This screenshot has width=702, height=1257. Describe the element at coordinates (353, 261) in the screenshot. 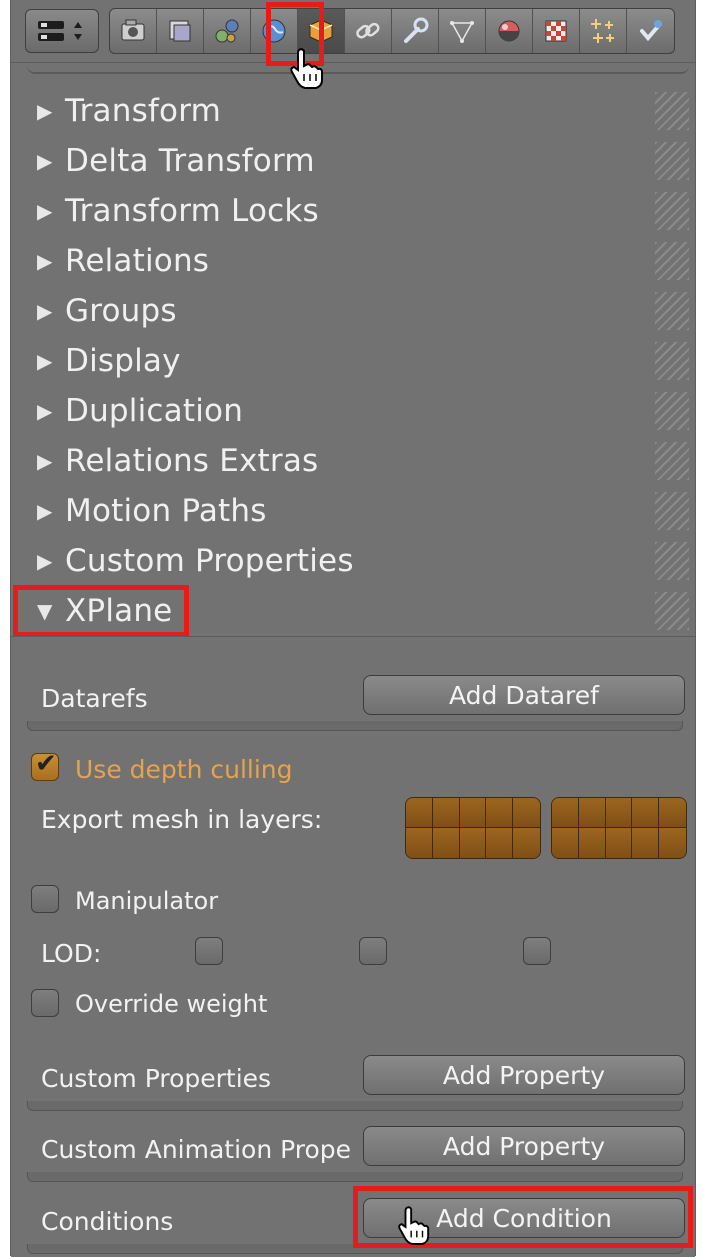

I see `panel-relations: ▶ Relations` at that location.